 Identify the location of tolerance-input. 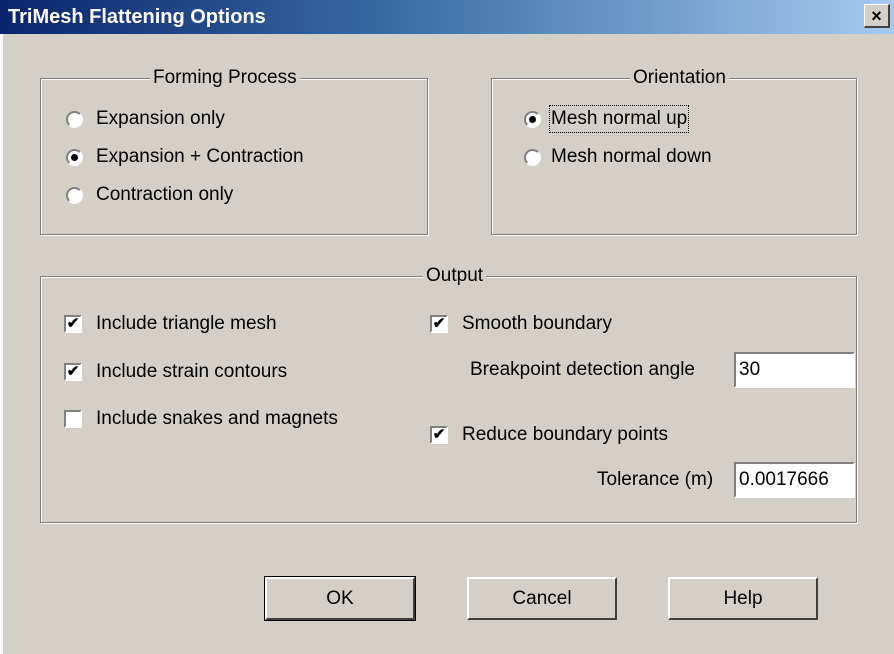
(794, 480).